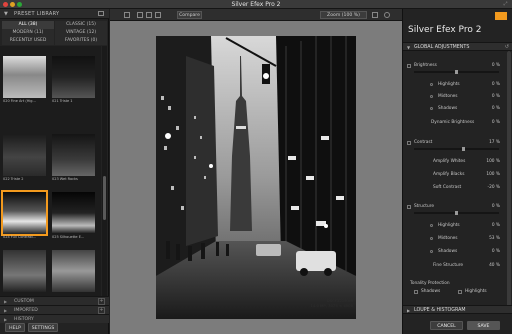 Image resolution: width=512 pixels, height=334 pixels. I want to click on dynamic-brightness-label: Dynamic Brightness, so click(453, 122).